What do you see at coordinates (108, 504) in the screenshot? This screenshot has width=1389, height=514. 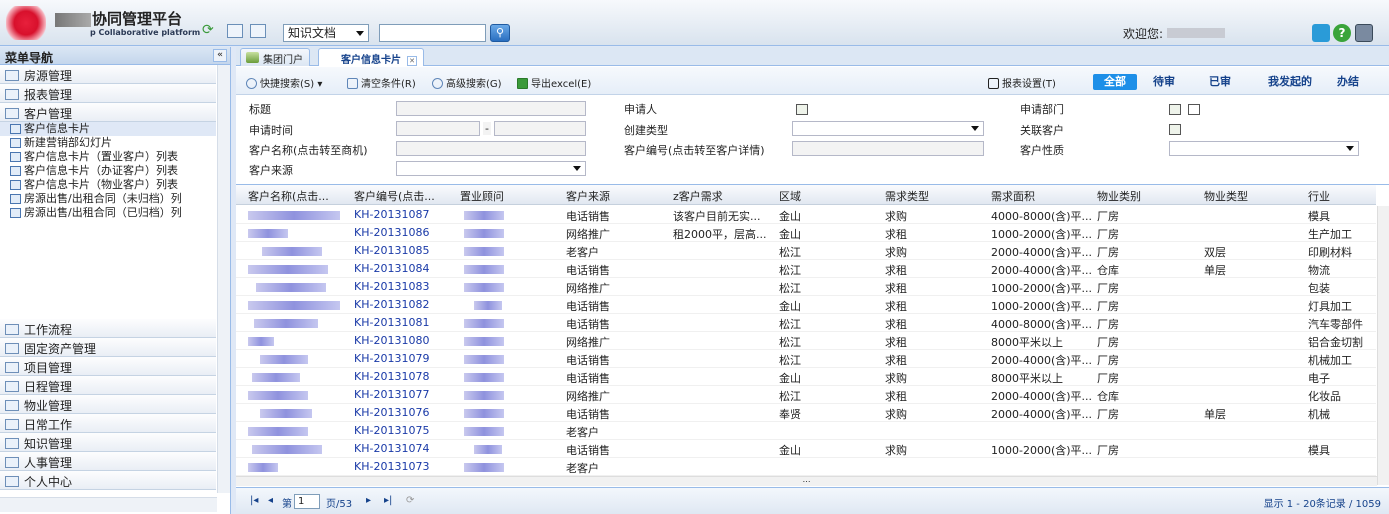 I see `sidebar-hscrollbar` at bounding box center [108, 504].